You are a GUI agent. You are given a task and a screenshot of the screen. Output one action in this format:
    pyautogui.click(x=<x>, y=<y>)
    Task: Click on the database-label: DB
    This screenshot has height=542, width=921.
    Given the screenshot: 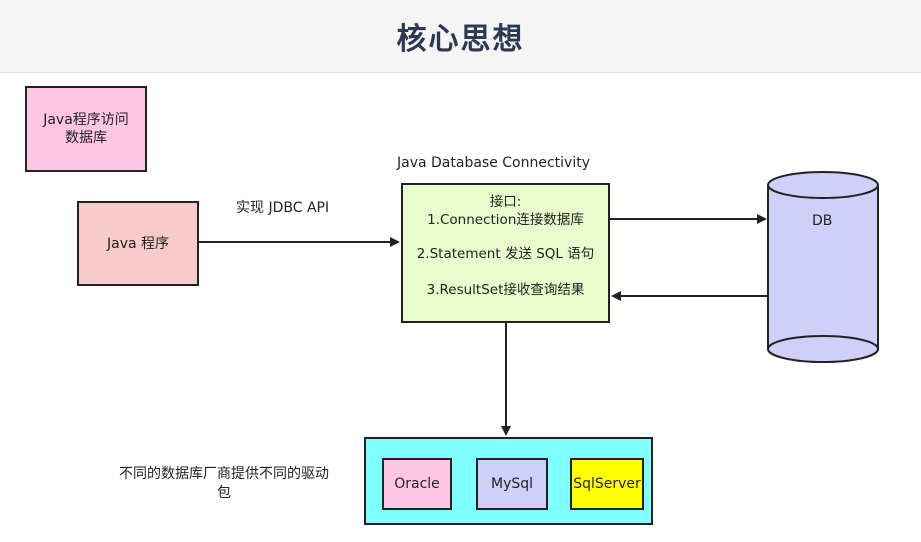 What is the action you would take?
    pyautogui.click(x=822, y=221)
    